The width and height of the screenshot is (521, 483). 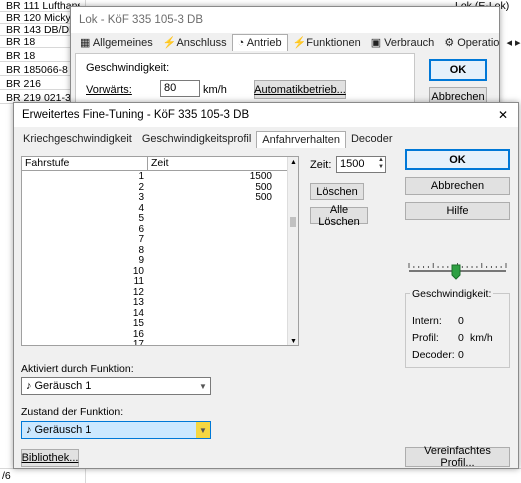 I want to click on grid-scrollbar: ▲ ▼, so click(x=292, y=251).